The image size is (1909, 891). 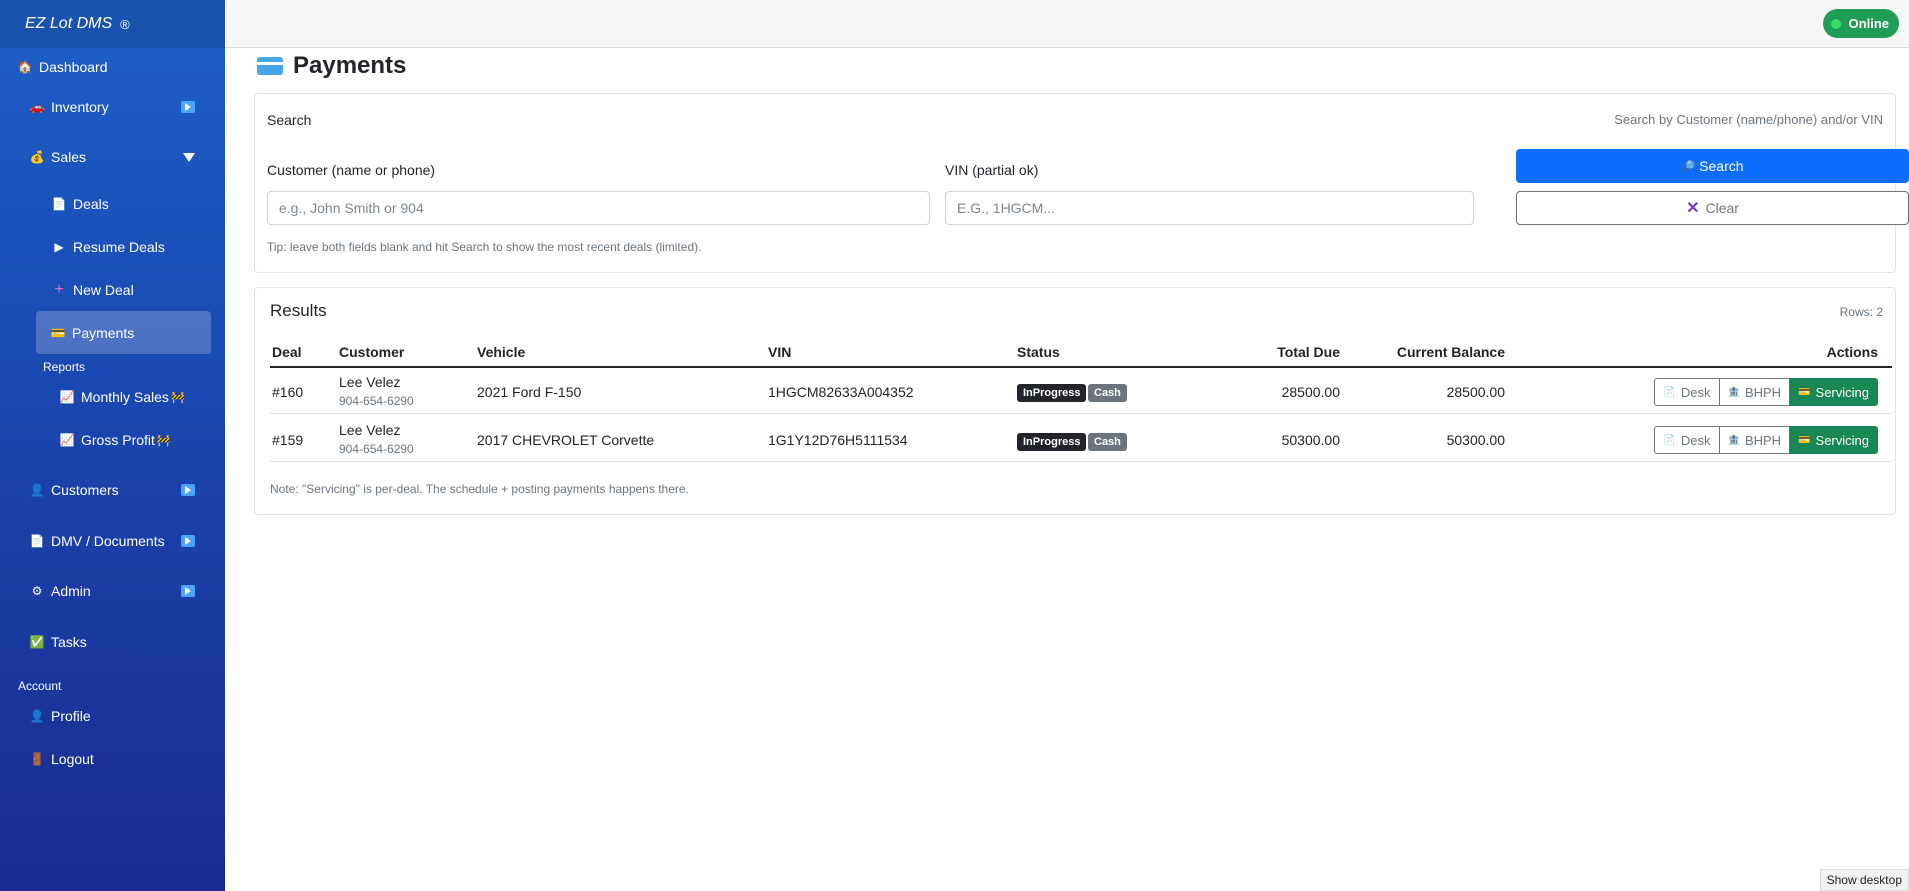 What do you see at coordinates (112, 204) in the screenshot?
I see `sidebar-item-deals: 📄 Deals` at bounding box center [112, 204].